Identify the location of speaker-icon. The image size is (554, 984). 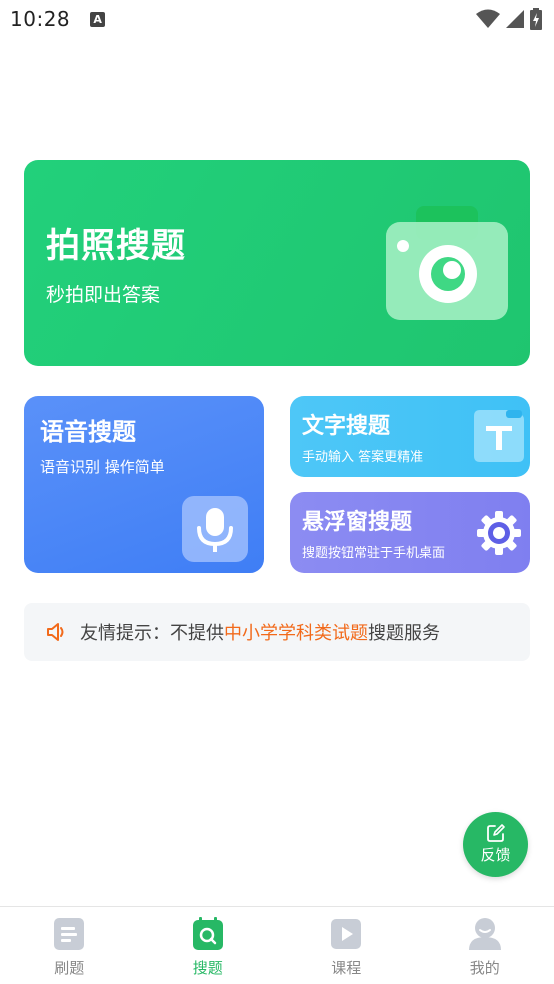
(55, 632).